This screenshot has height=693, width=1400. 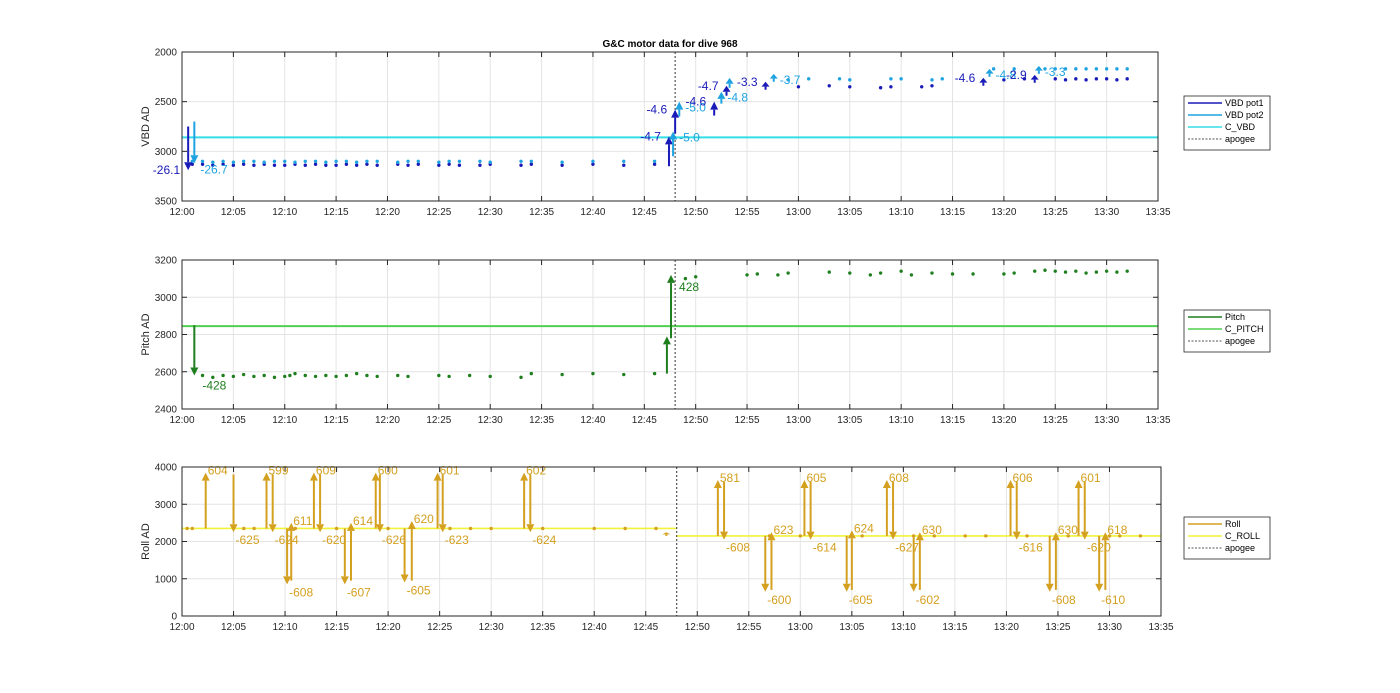 What do you see at coordinates (594, 627) in the screenshot?
I see `x-tick-label: 12:40` at bounding box center [594, 627].